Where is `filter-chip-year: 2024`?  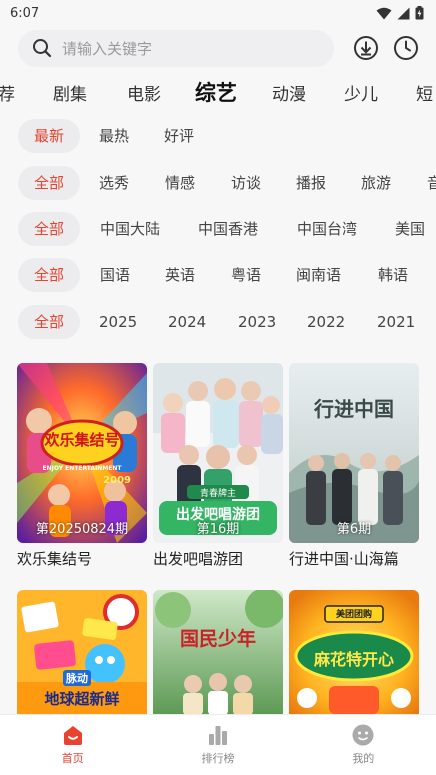 filter-chip-year: 2024 is located at coordinates (187, 322).